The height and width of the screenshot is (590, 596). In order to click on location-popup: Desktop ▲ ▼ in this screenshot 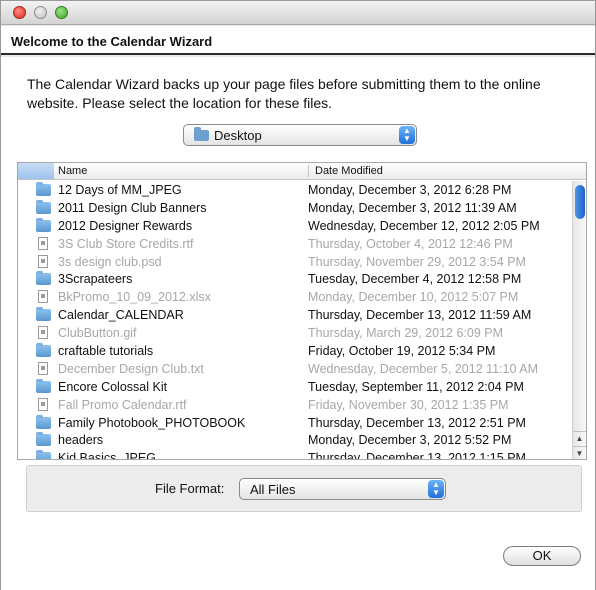, I will do `click(300, 135)`.